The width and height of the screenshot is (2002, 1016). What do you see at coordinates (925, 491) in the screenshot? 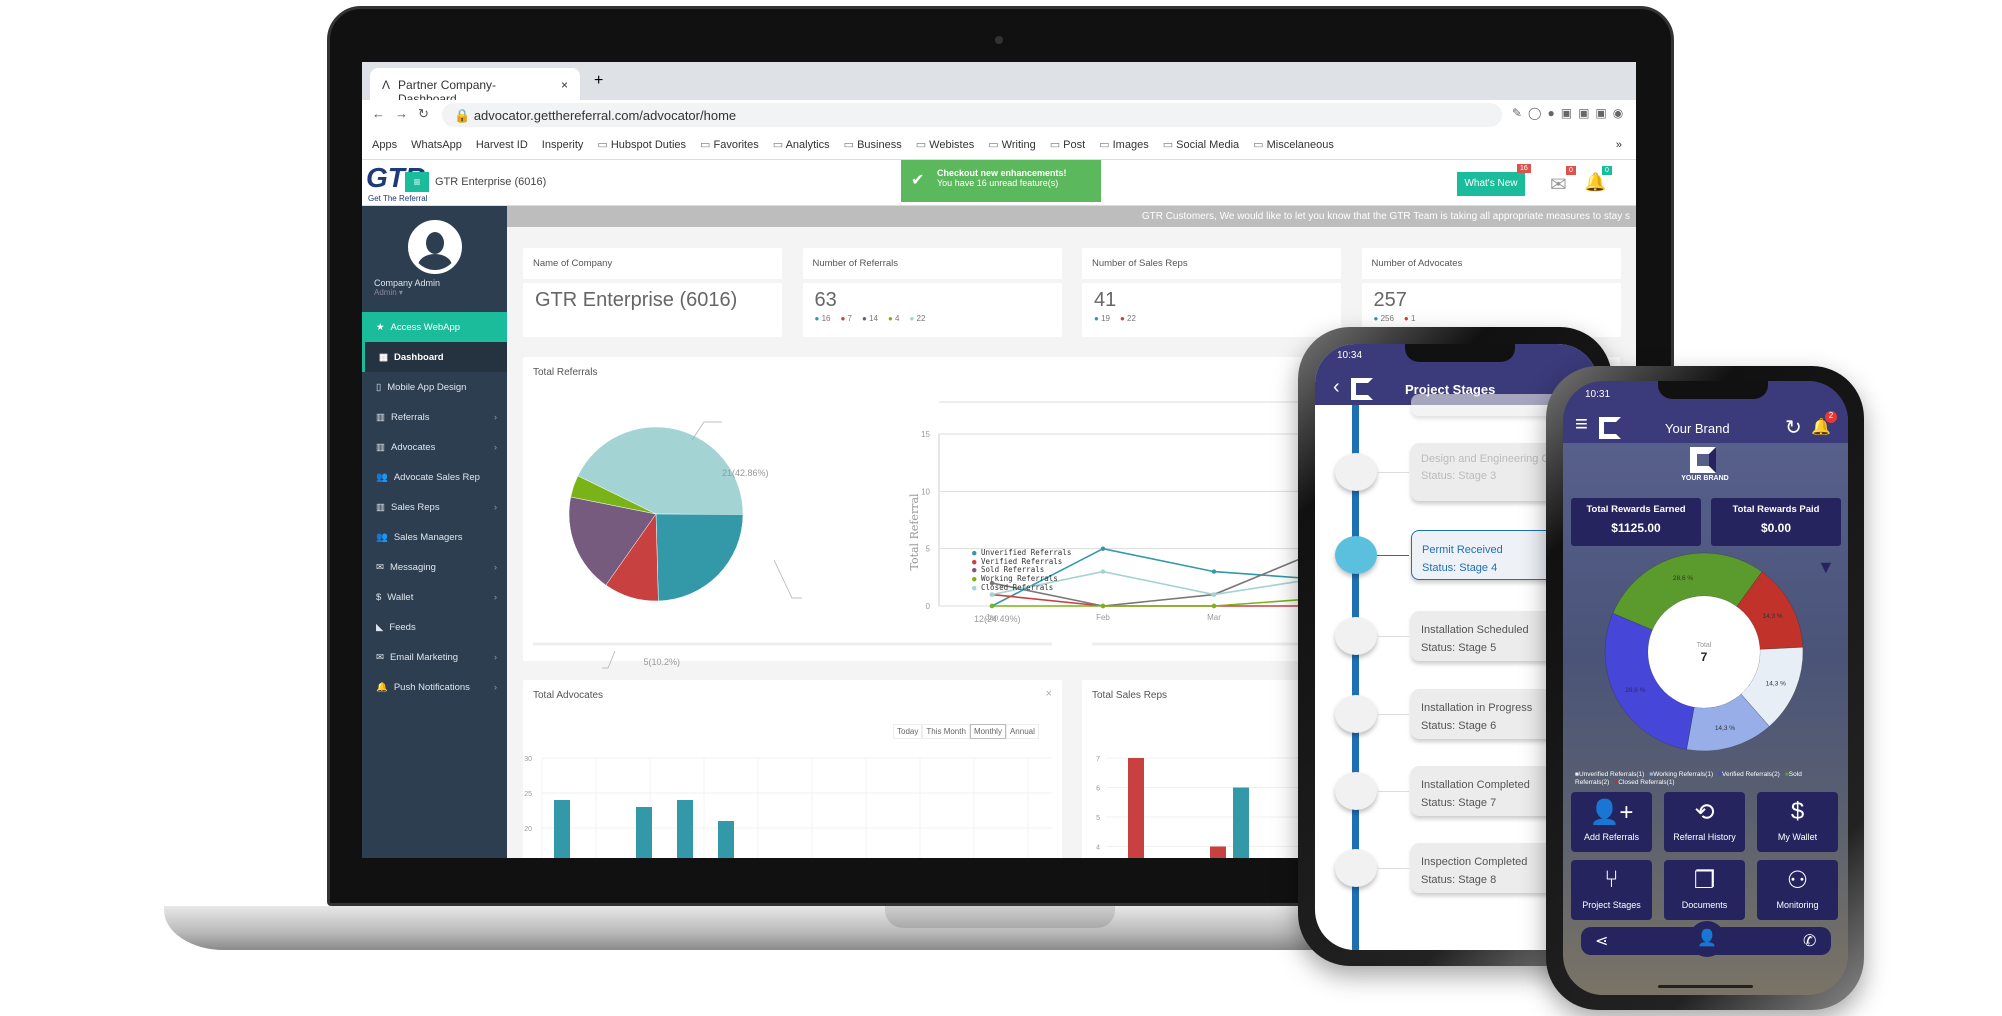
I see `y-tick-label: 10` at bounding box center [925, 491].